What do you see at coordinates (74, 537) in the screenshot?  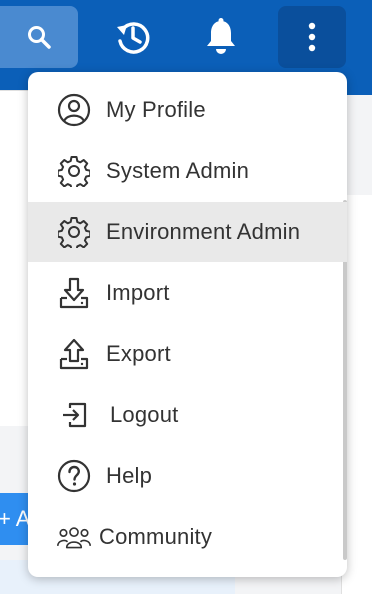 I see `community-icon` at bounding box center [74, 537].